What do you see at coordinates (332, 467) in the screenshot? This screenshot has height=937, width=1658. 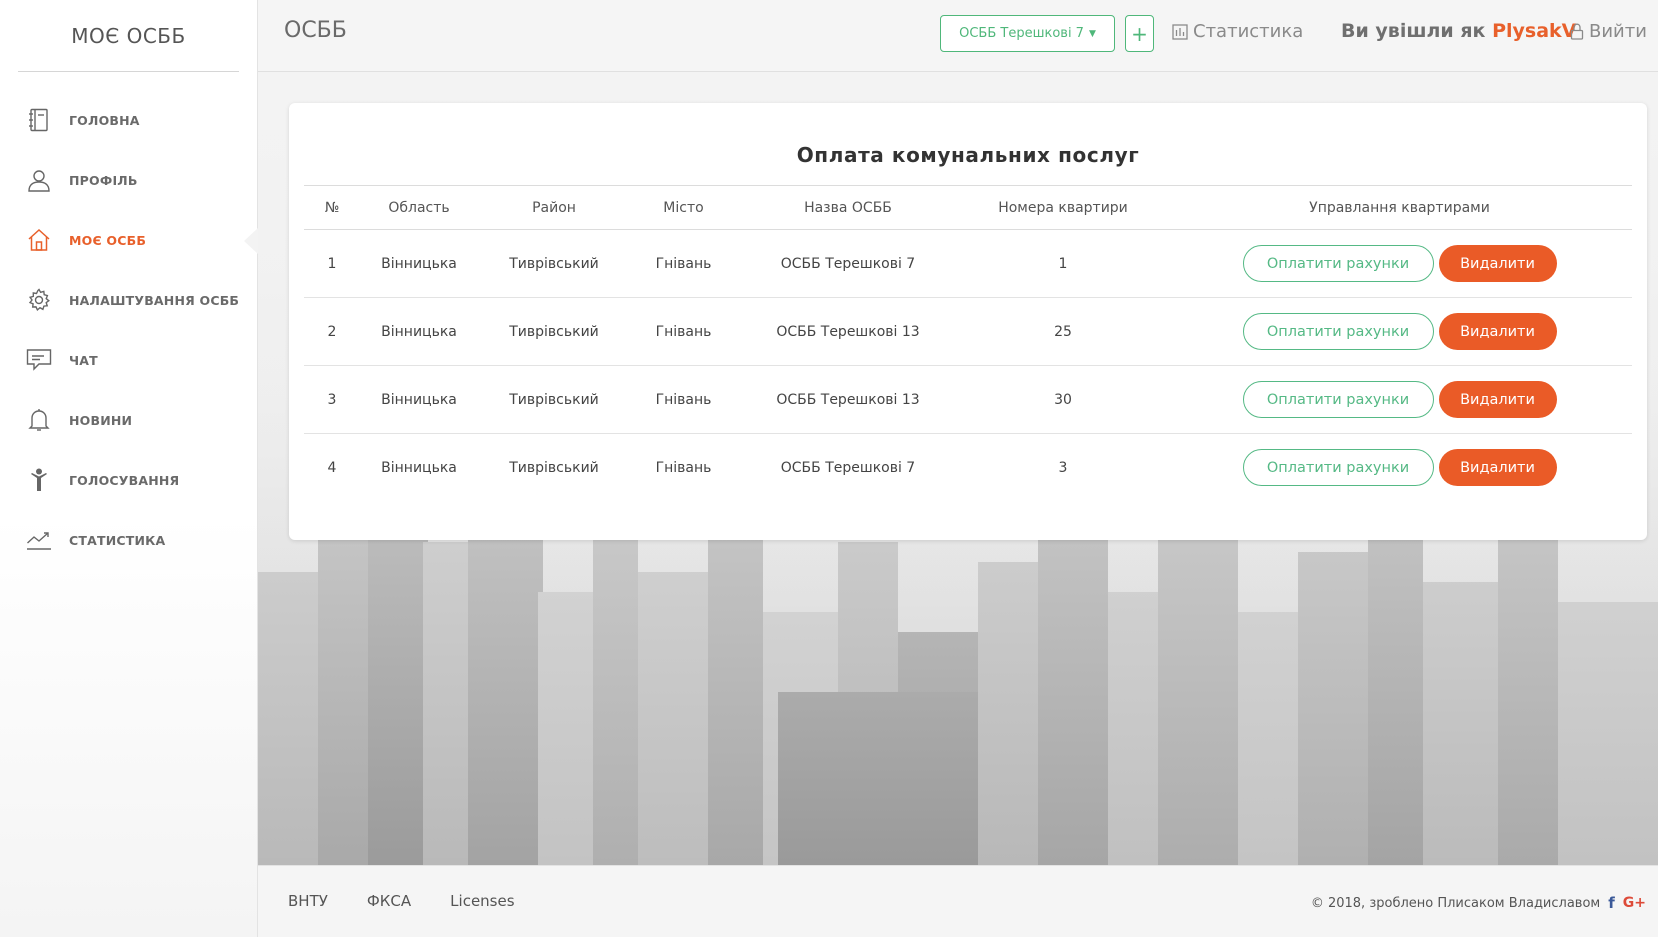 I see `cell-number: 4` at bounding box center [332, 467].